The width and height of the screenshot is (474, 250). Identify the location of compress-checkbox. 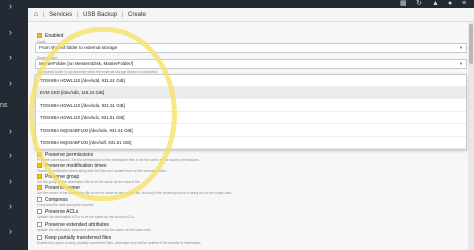
(39, 199).